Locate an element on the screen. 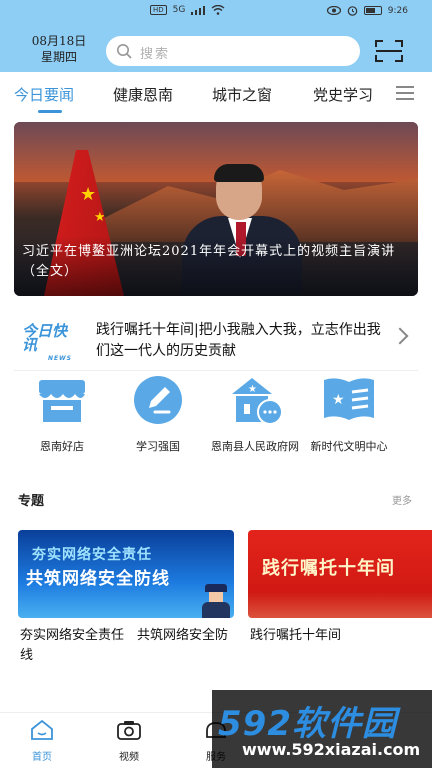 The width and height of the screenshot is (432, 768). tab-party-history: 党史学习 is located at coordinates (343, 94).